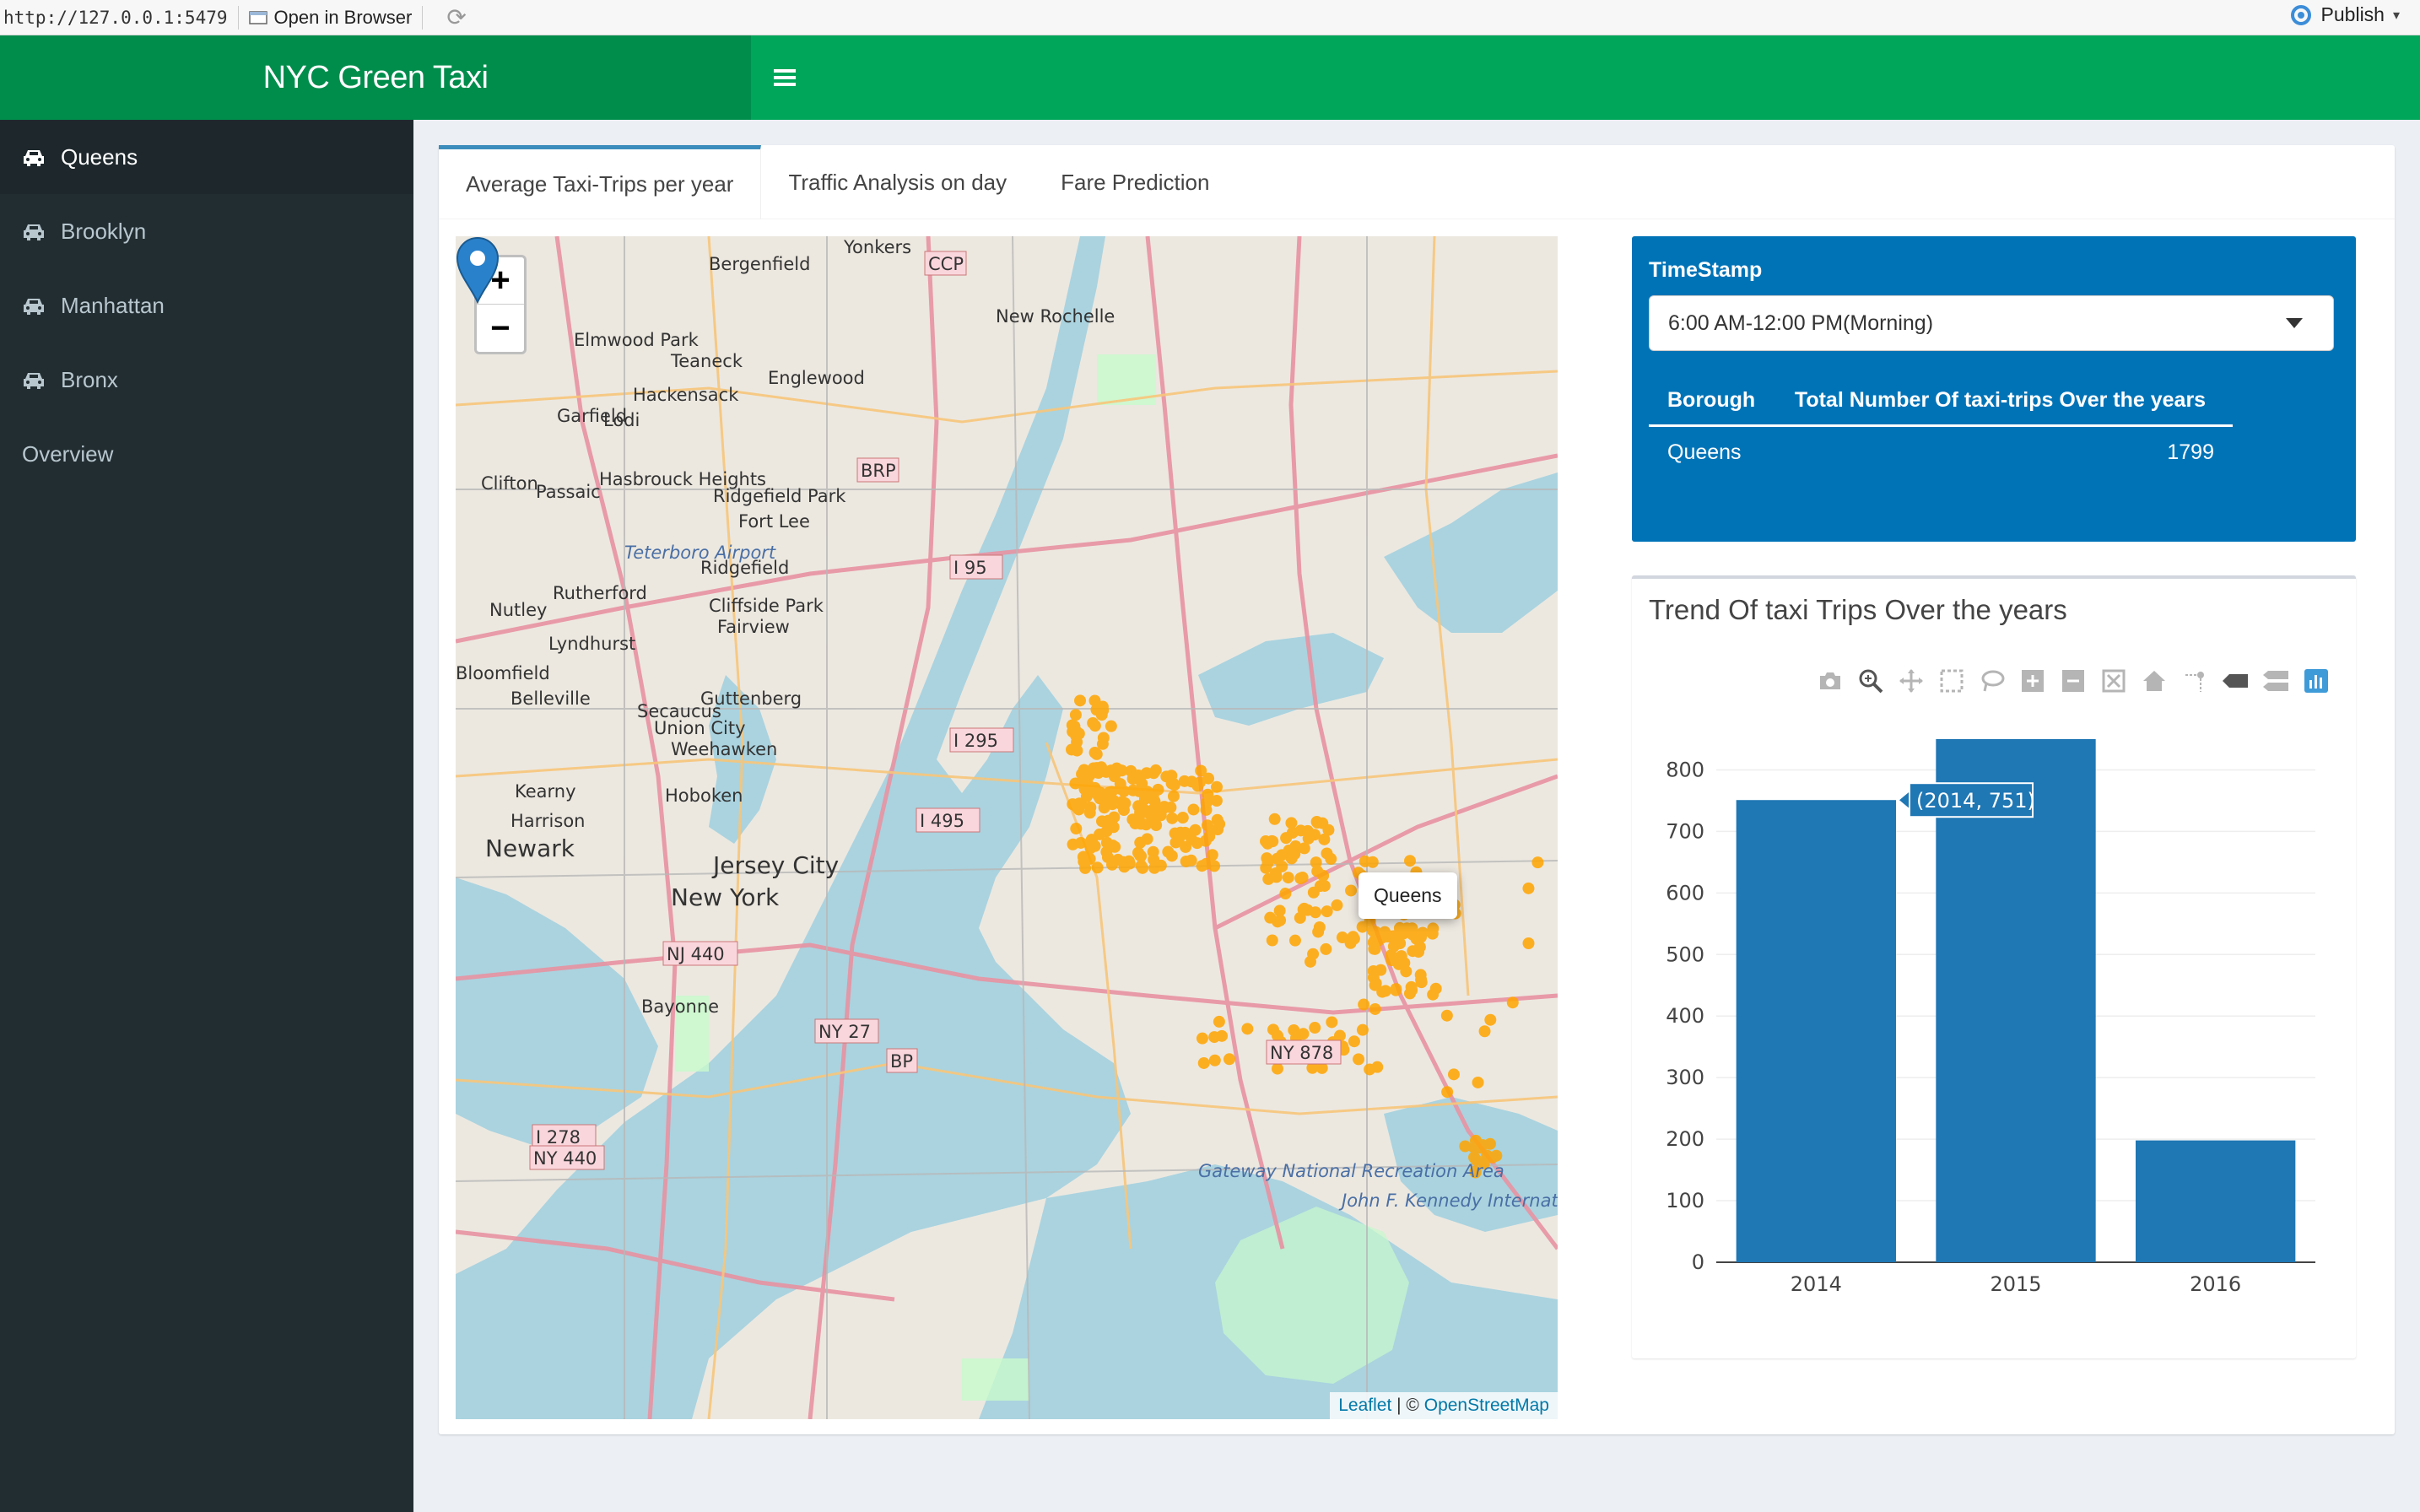 The width and height of the screenshot is (2420, 1512). Describe the element at coordinates (1911, 681) in the screenshot. I see `pan-icon` at that location.